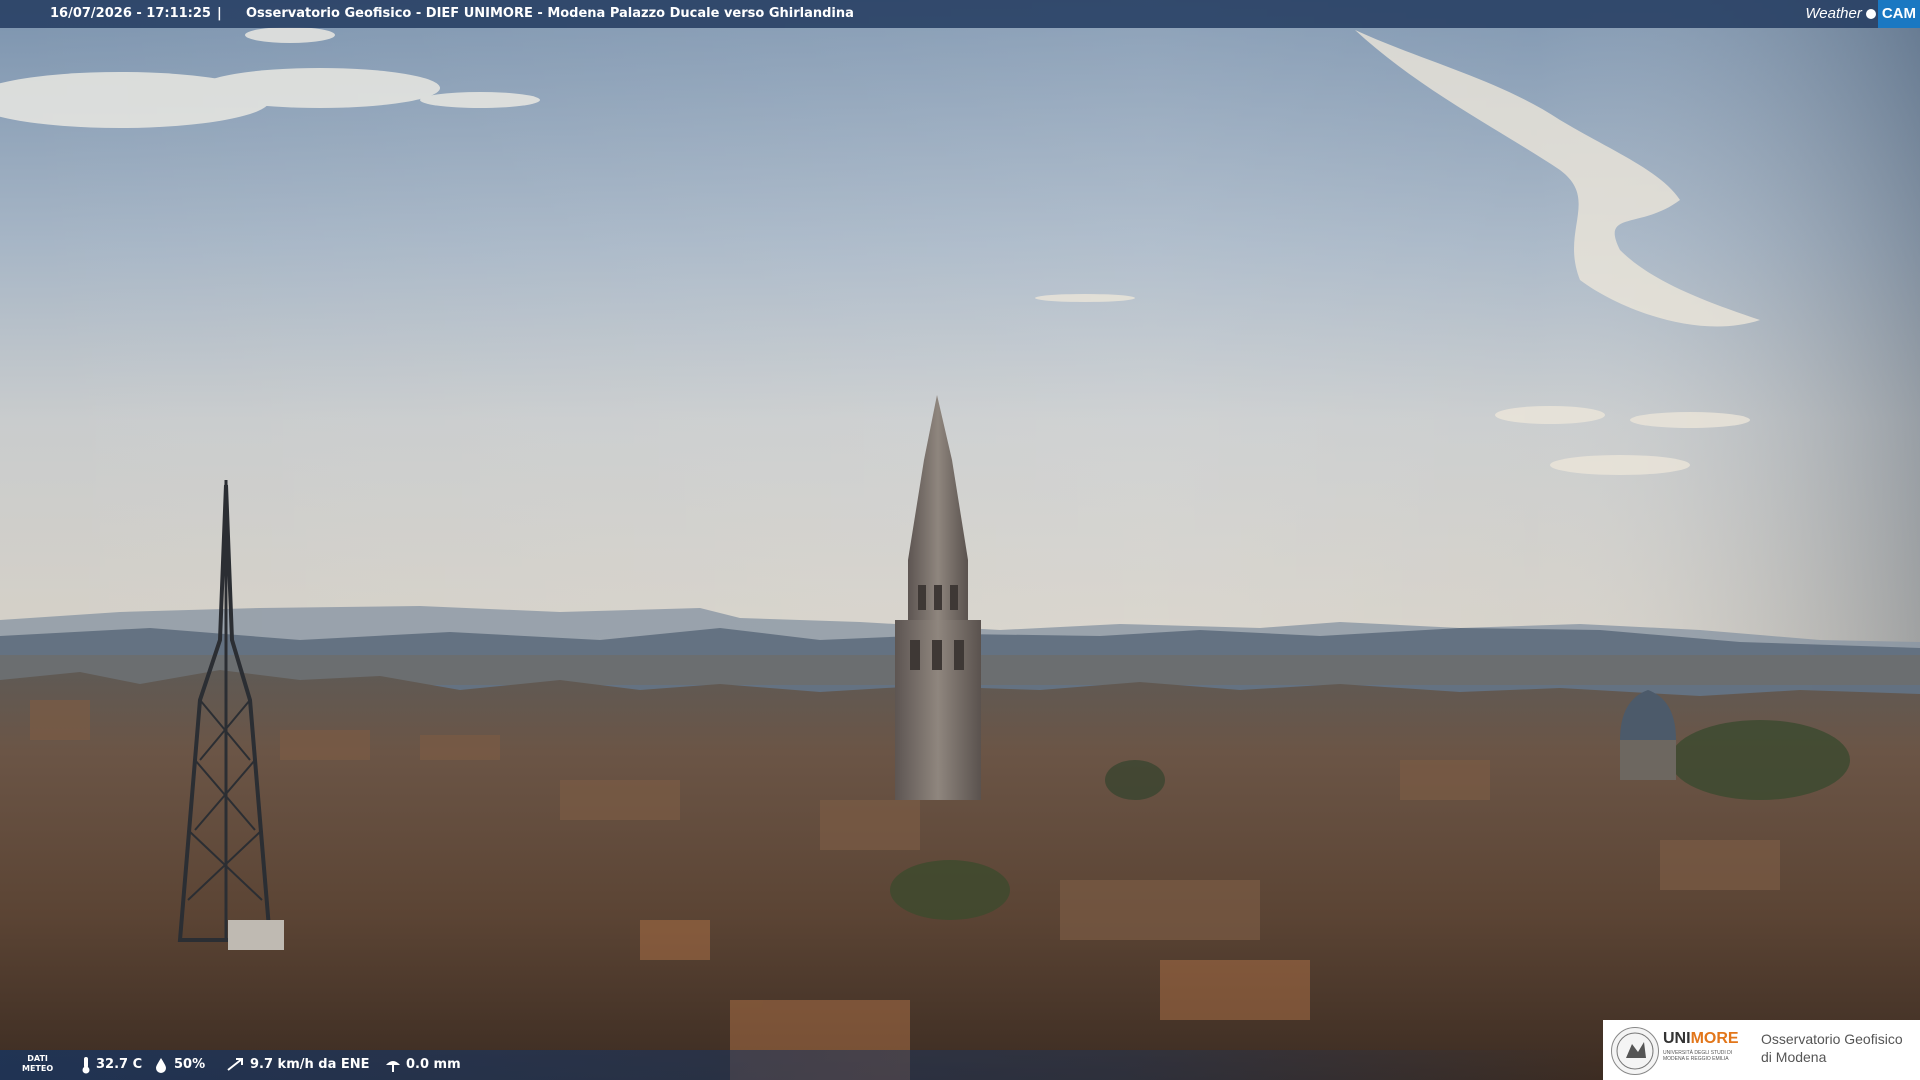 This screenshot has height=1080, width=1920. I want to click on temperature-item: 32.7 C, so click(111, 1065).